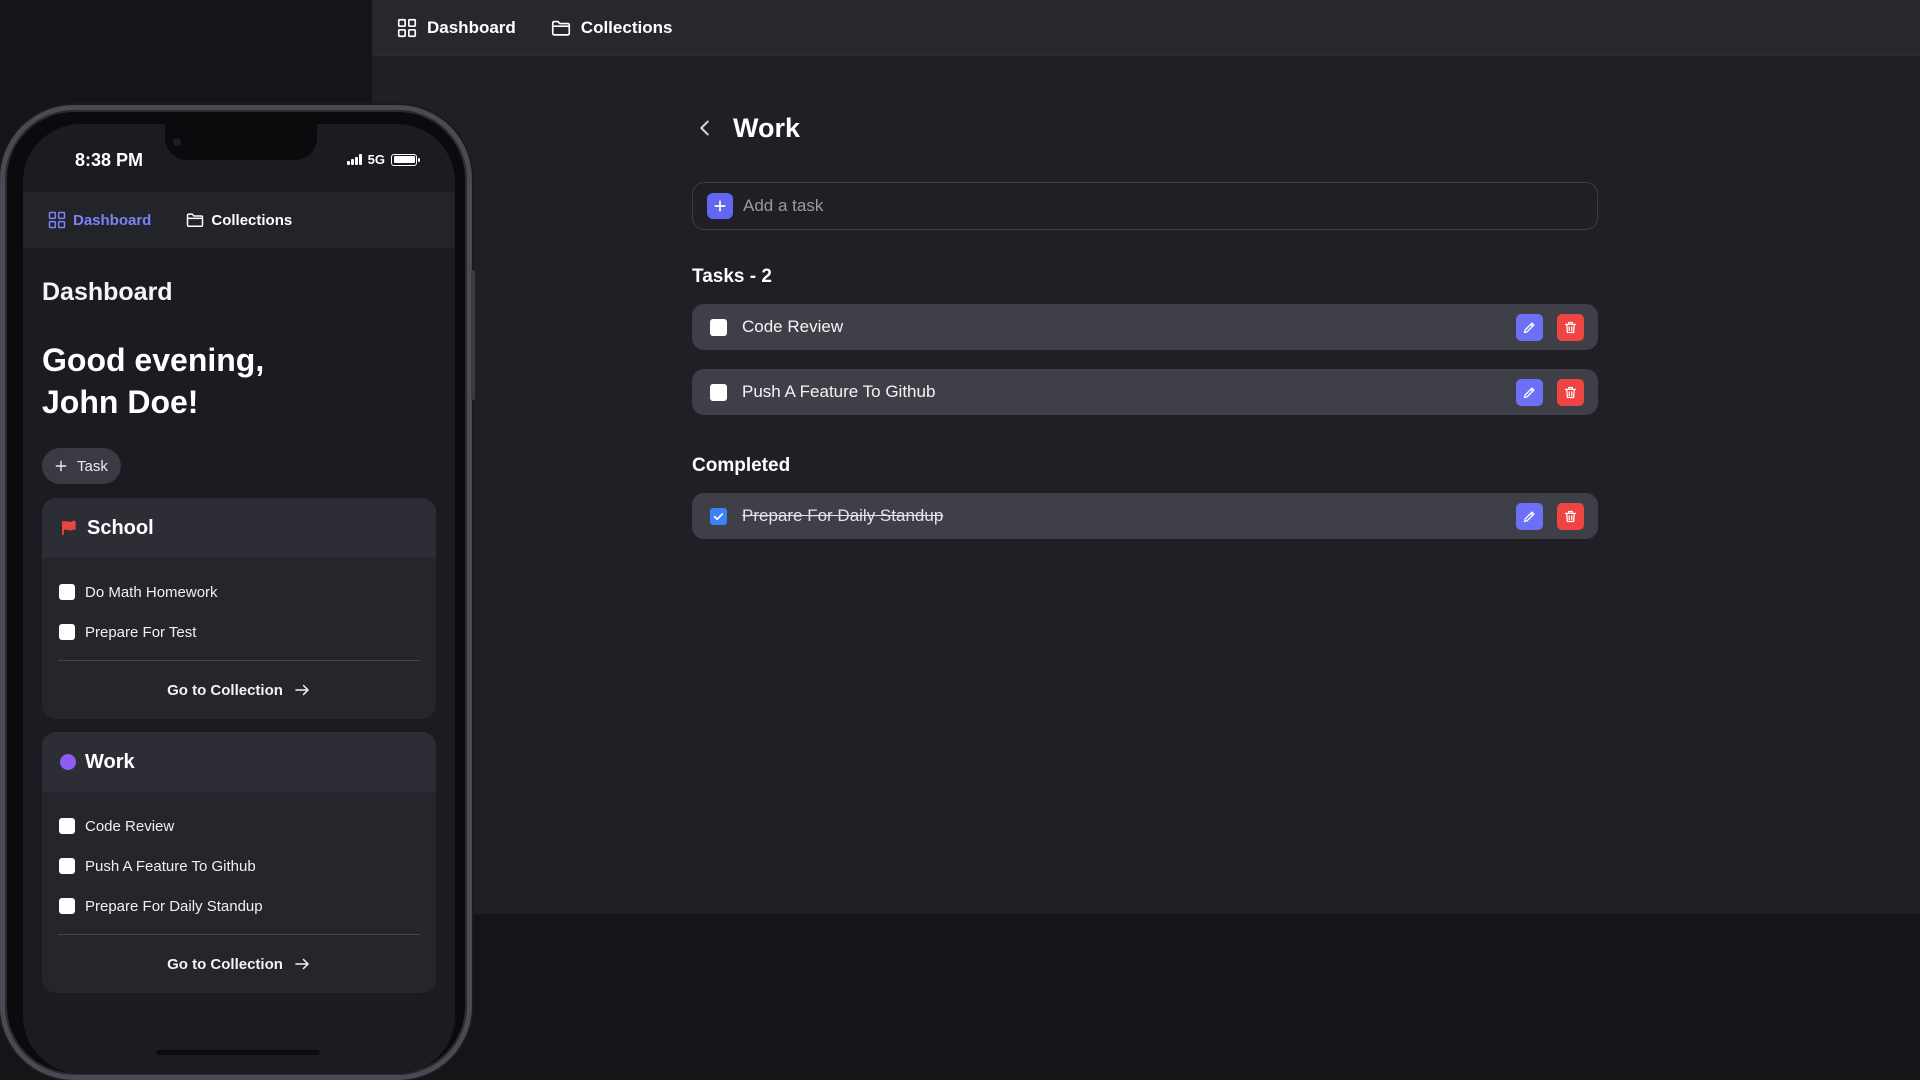 The width and height of the screenshot is (1920, 1080). Describe the element at coordinates (141, 632) in the screenshot. I see `item-label: Prepare For Test` at that location.